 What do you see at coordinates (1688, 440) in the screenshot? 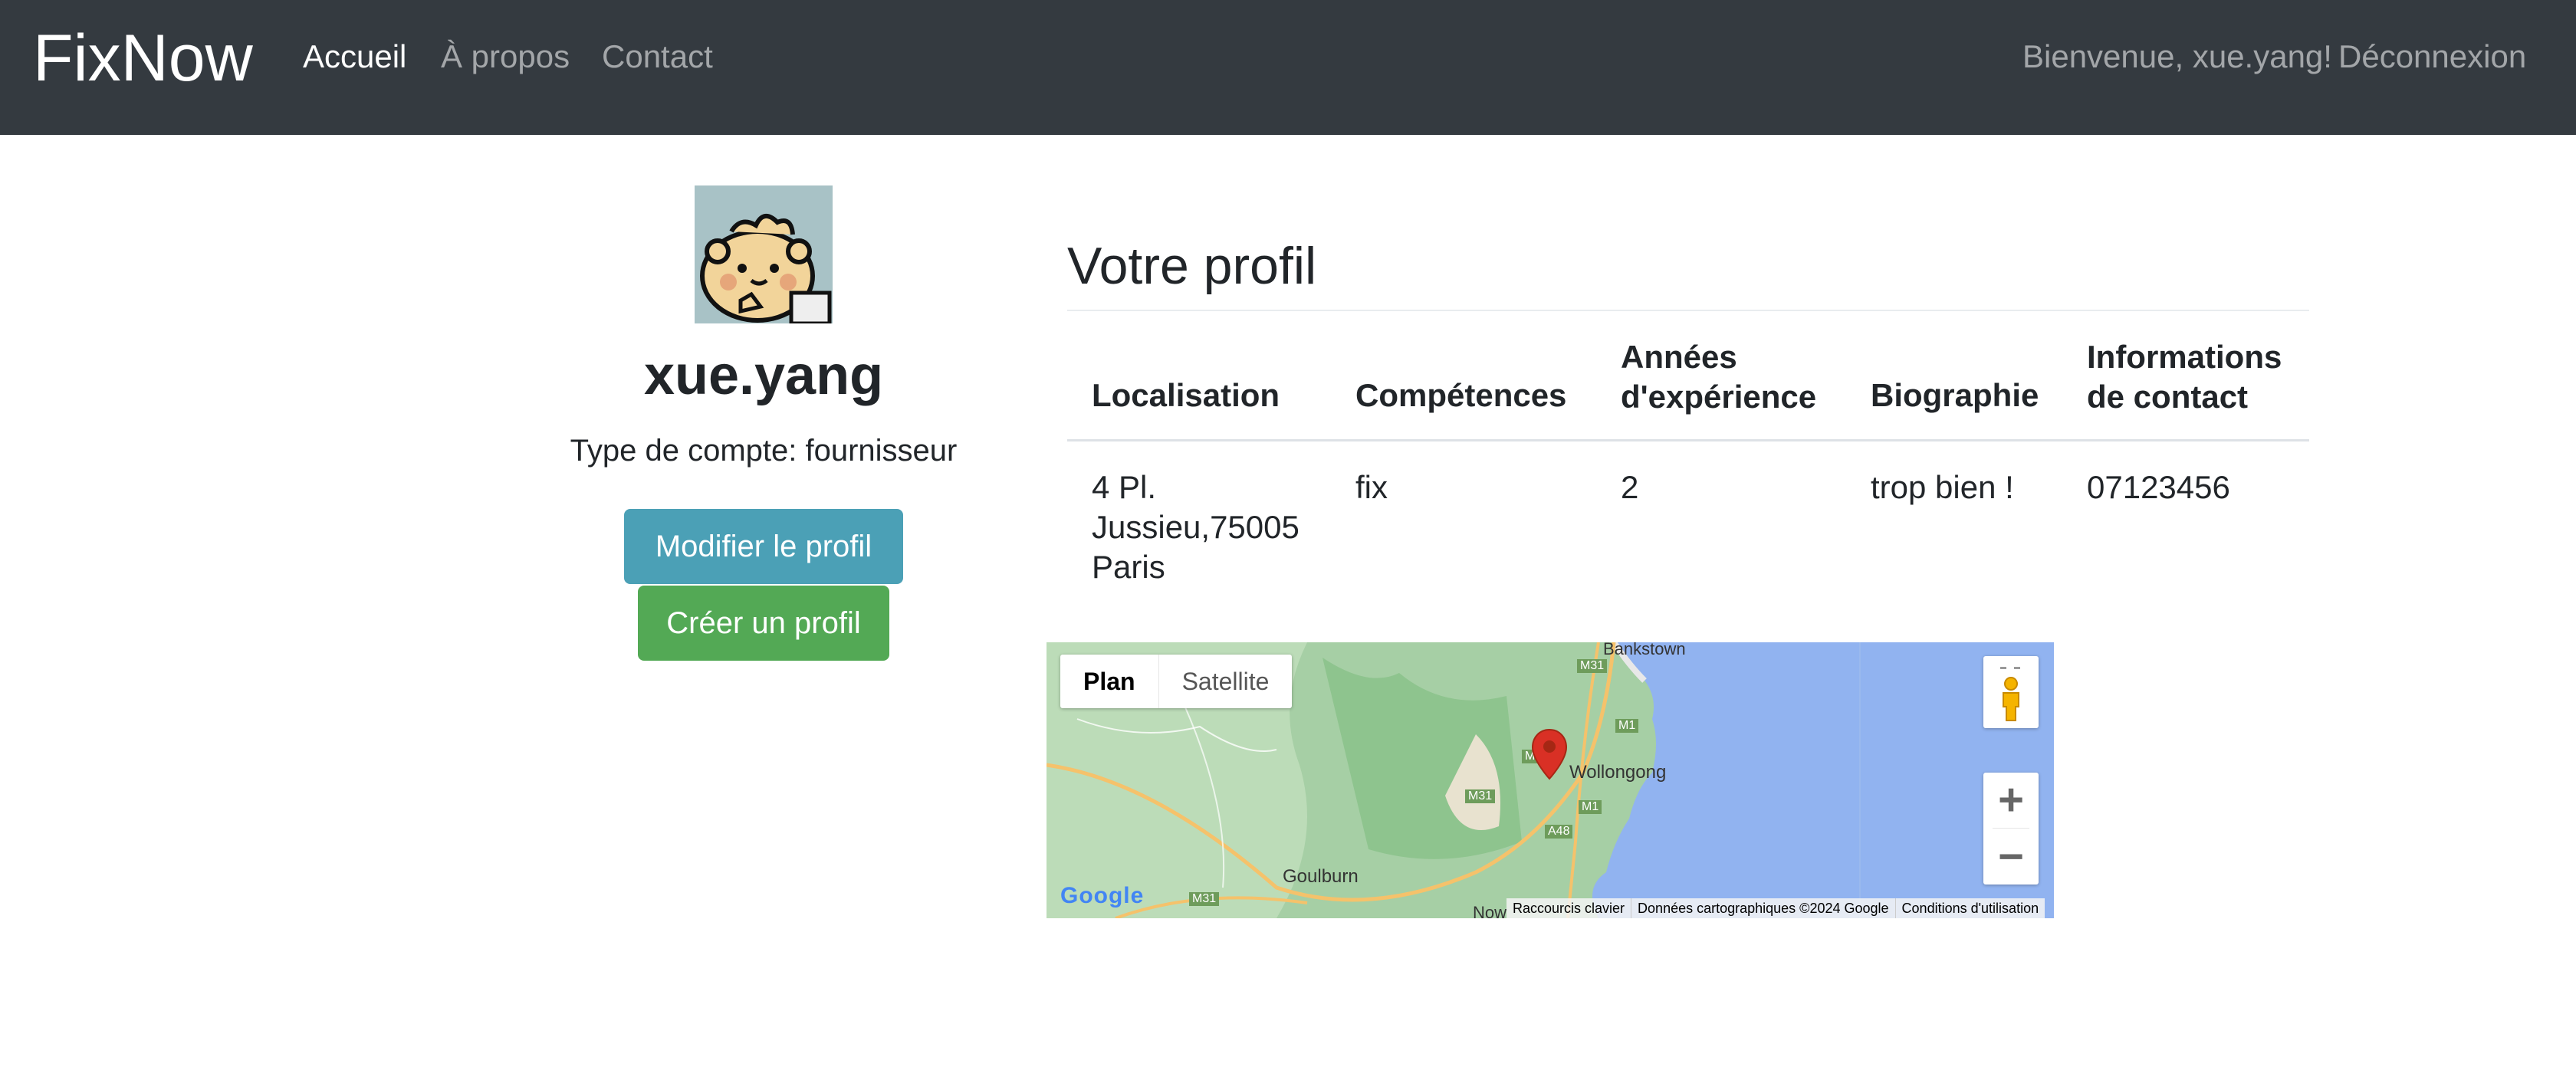
I see `table-header-divider` at bounding box center [1688, 440].